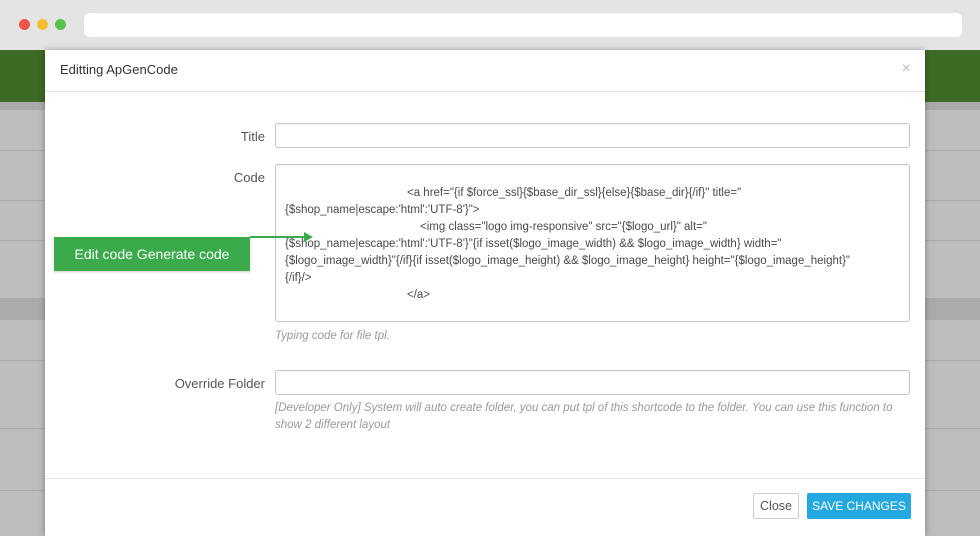 The image size is (980, 536). What do you see at coordinates (523, 25) in the screenshot?
I see `address-bar` at bounding box center [523, 25].